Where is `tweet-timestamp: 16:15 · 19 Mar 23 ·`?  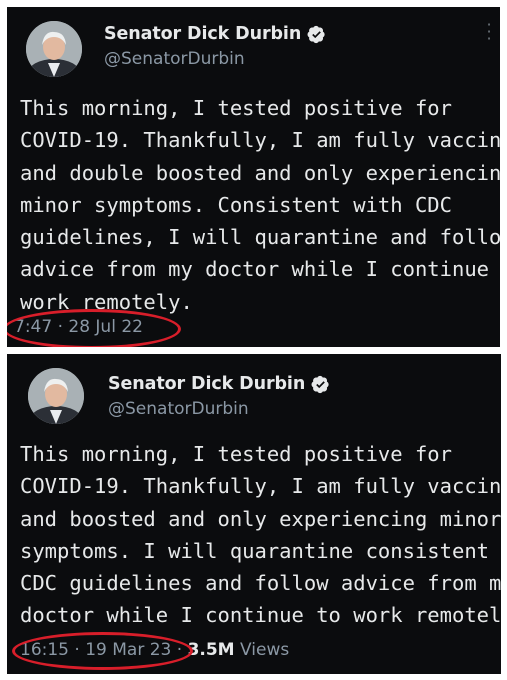
tweet-timestamp: 16:15 · 19 Mar 23 · is located at coordinates (101, 650).